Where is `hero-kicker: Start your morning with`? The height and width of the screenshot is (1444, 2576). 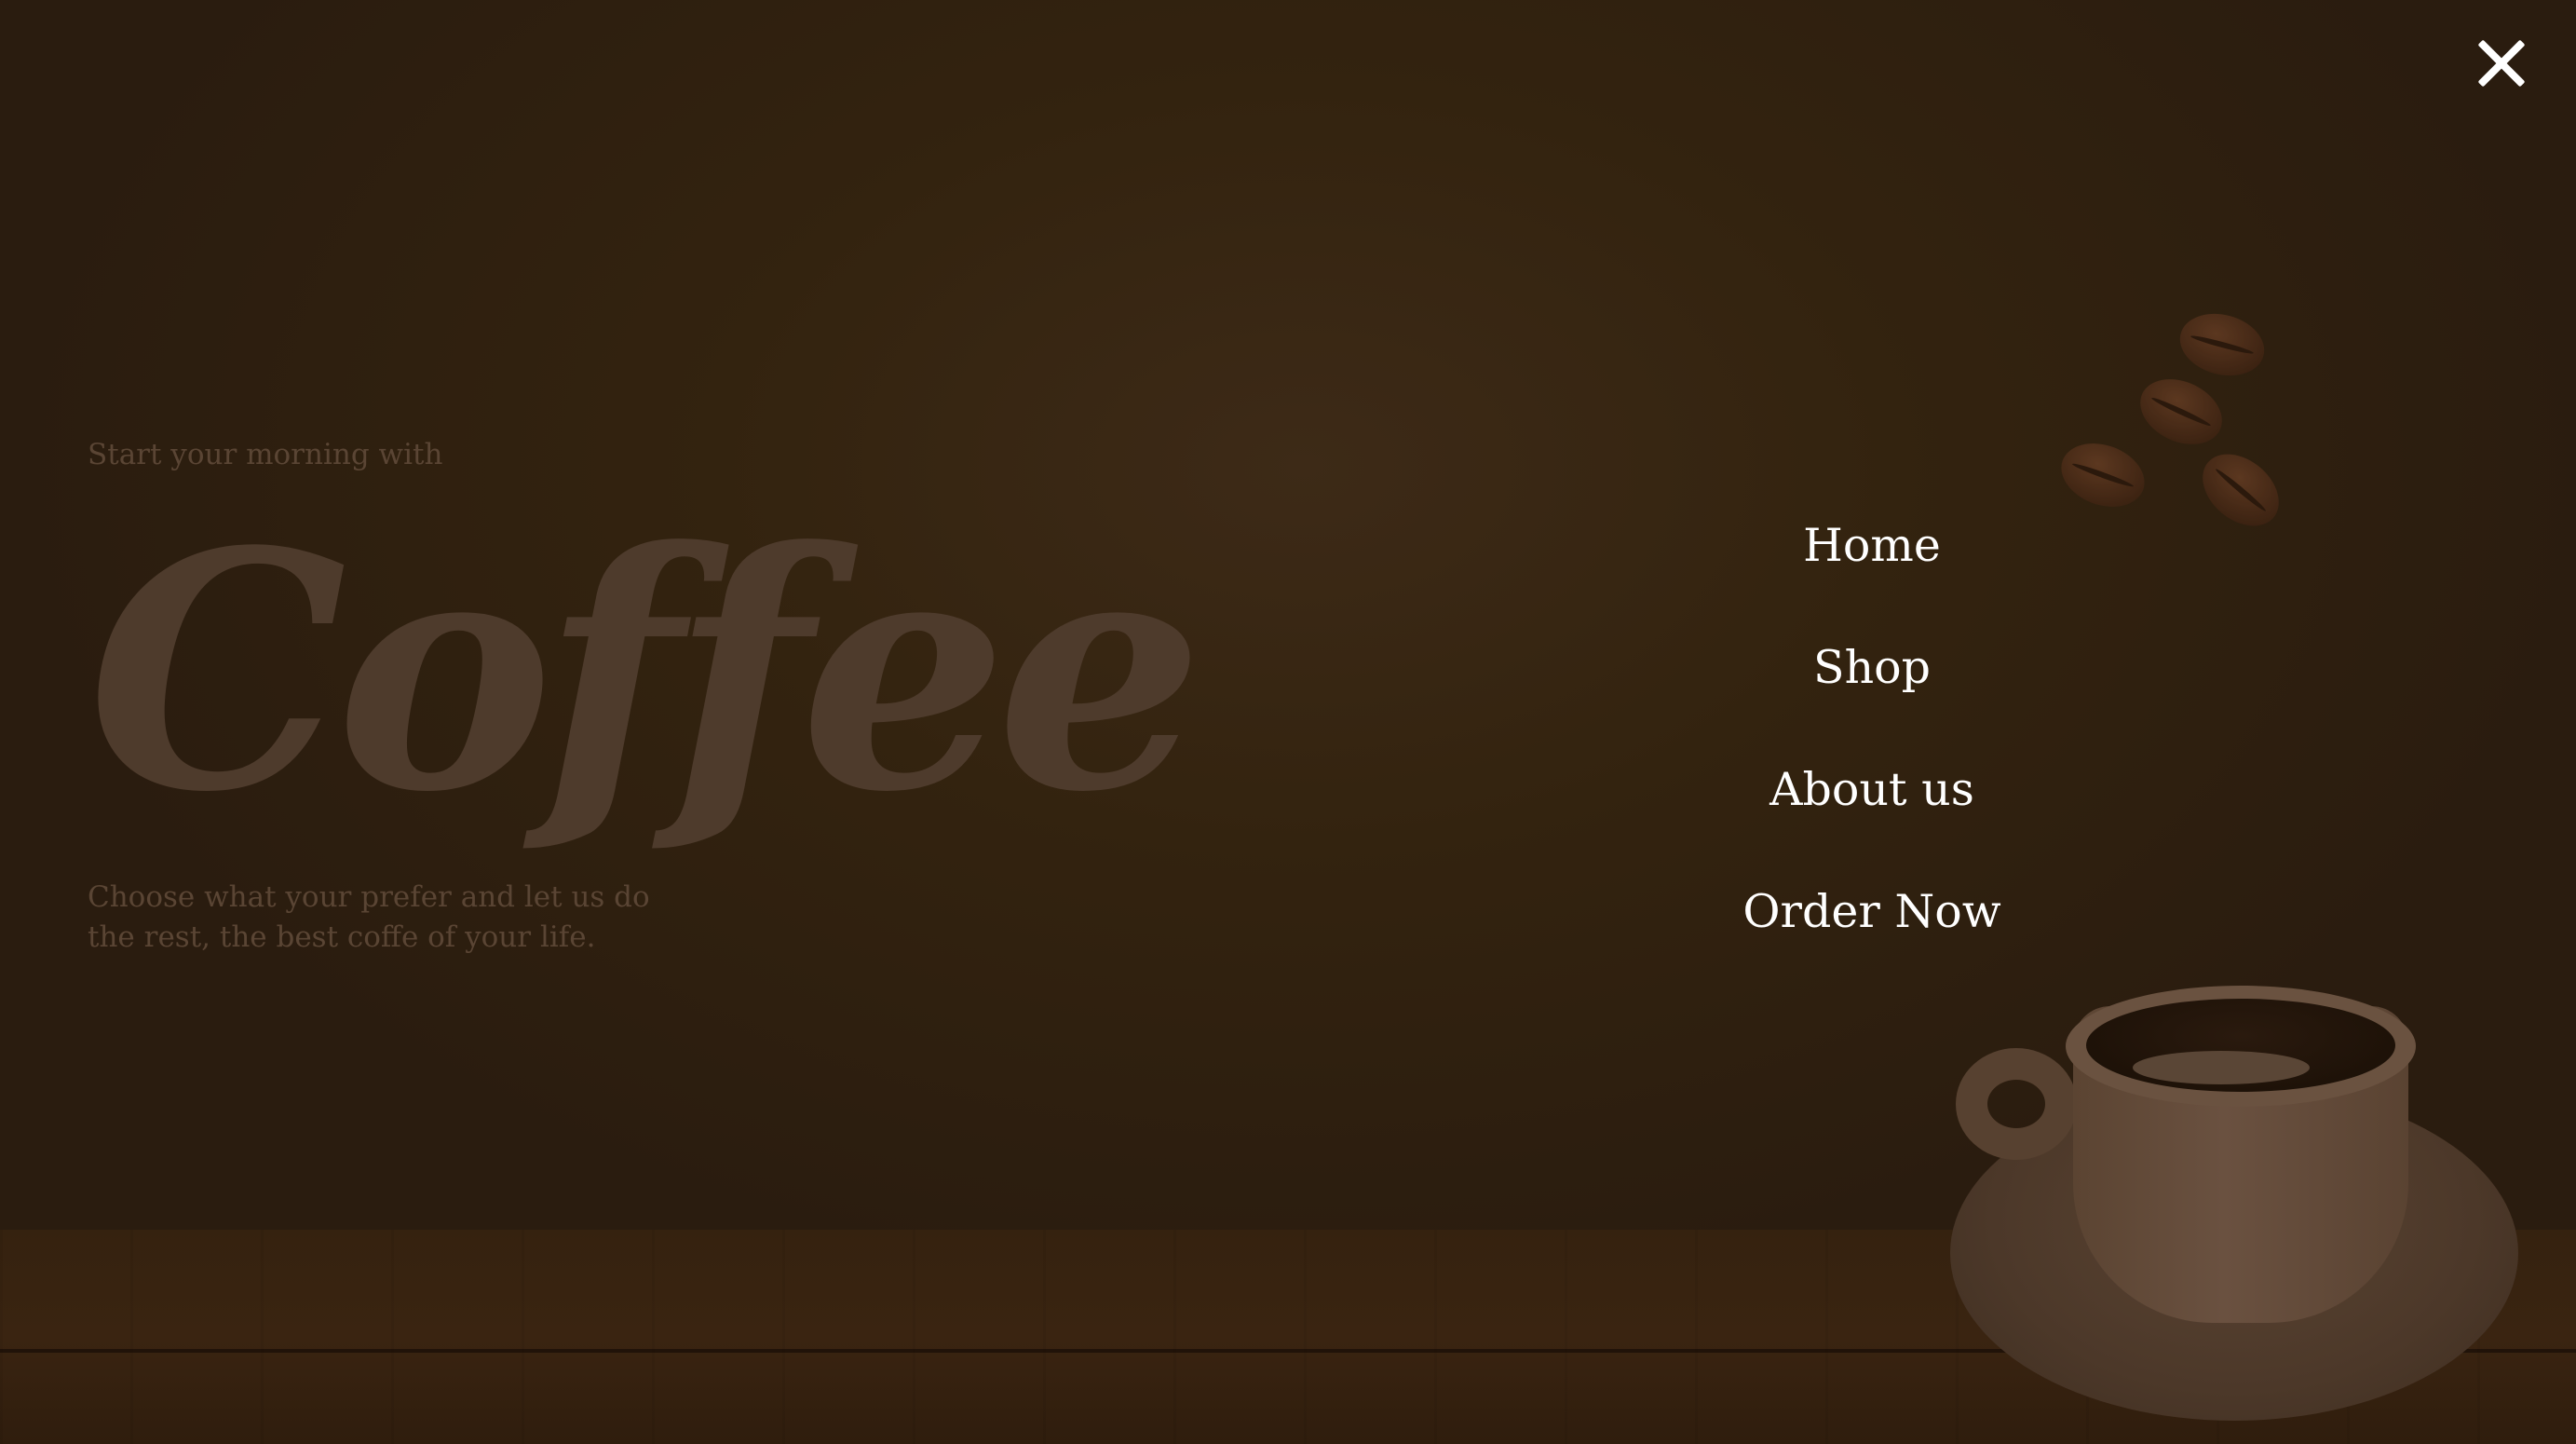
hero-kicker: Start your morning with is located at coordinates (265, 455).